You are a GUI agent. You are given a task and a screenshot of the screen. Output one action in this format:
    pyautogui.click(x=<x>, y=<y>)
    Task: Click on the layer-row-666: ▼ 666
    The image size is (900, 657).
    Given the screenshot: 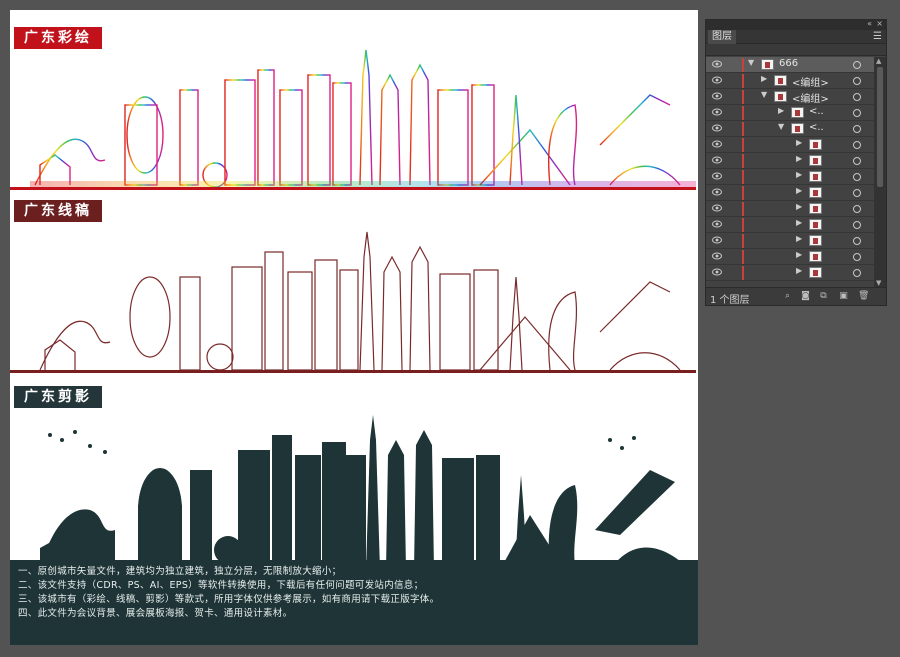 What is the action you would take?
    pyautogui.click(x=790, y=65)
    